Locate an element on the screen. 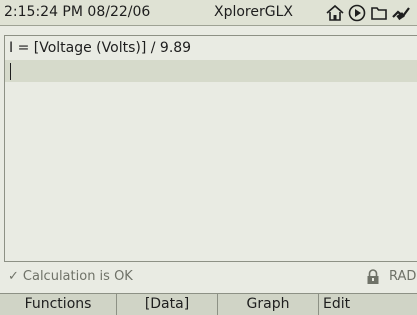  status-bar: 2:15:24 PM 08/22/06 XplorerGLX is located at coordinates (208, 13).